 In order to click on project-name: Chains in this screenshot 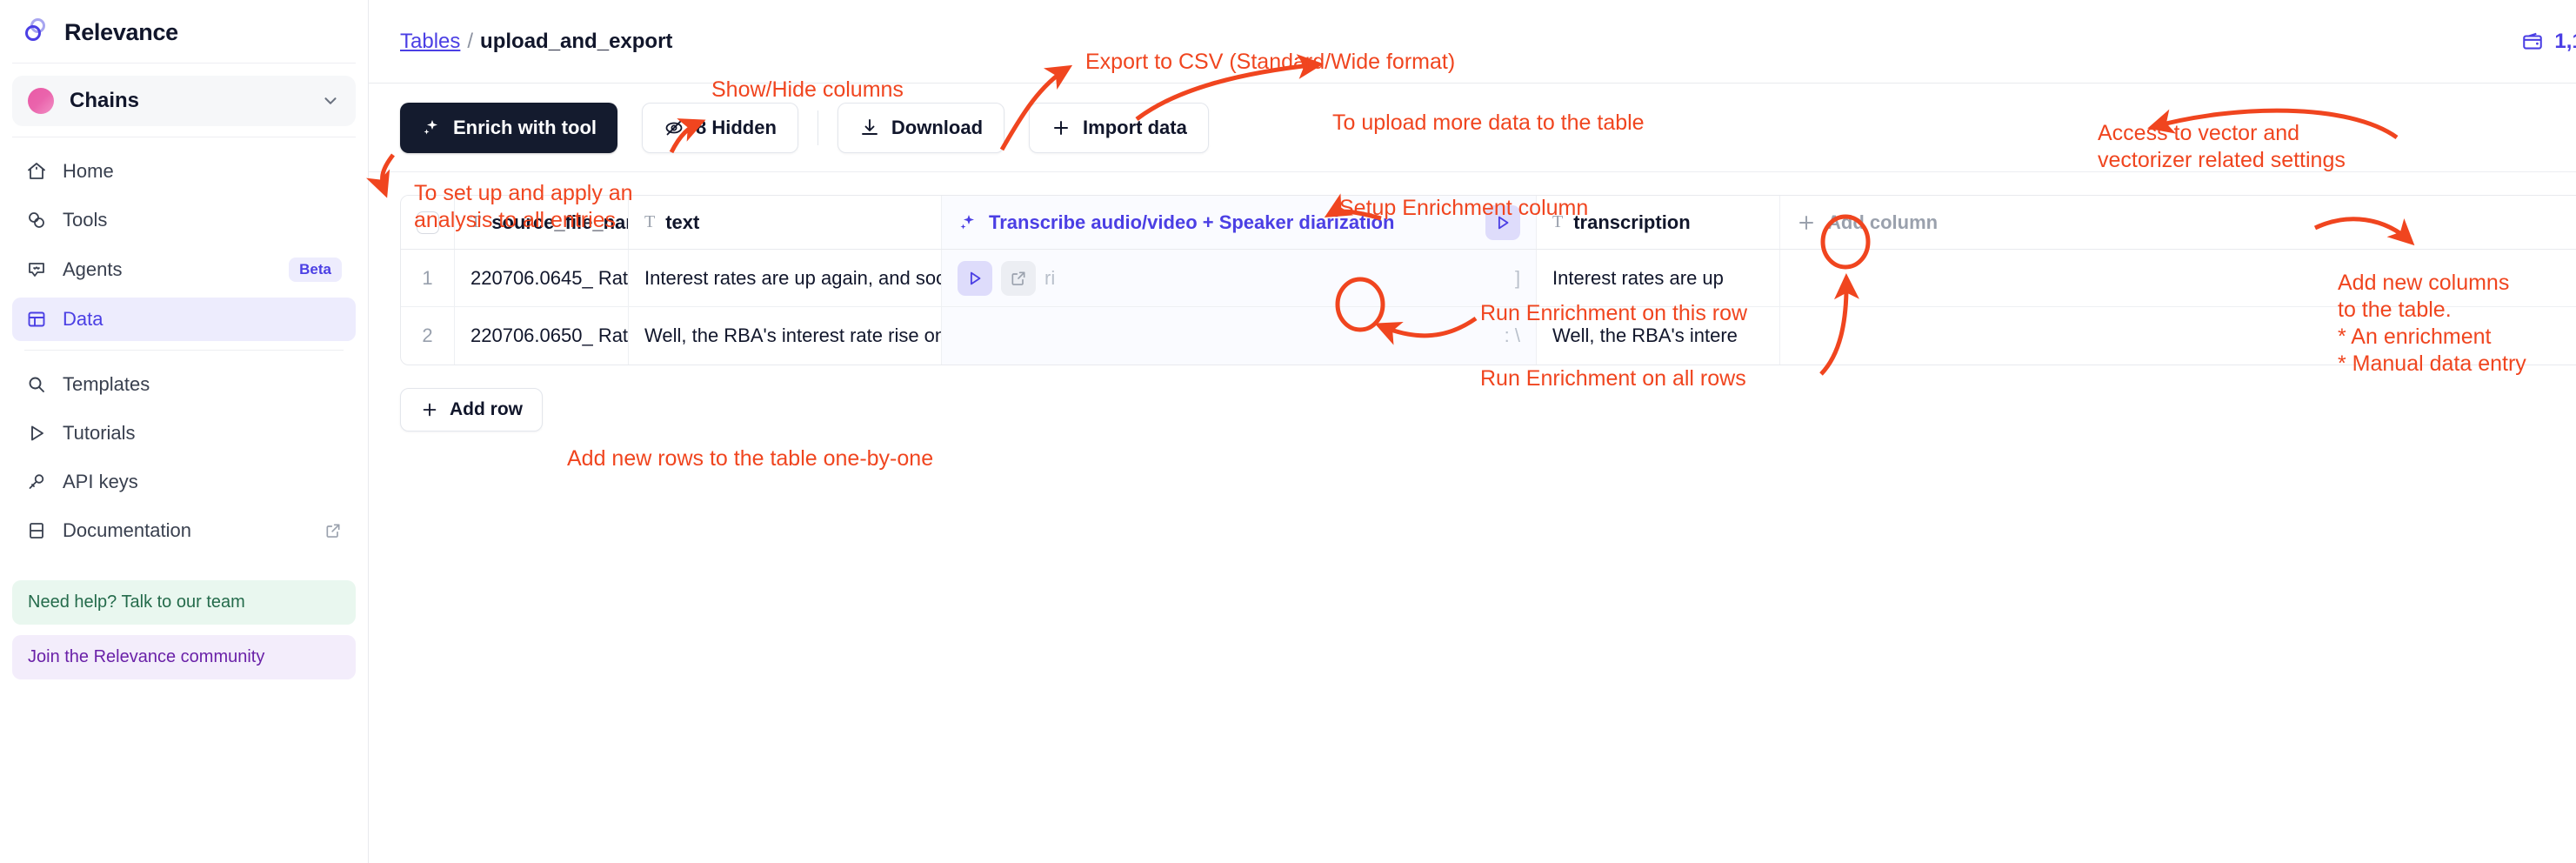, I will do `click(105, 101)`.